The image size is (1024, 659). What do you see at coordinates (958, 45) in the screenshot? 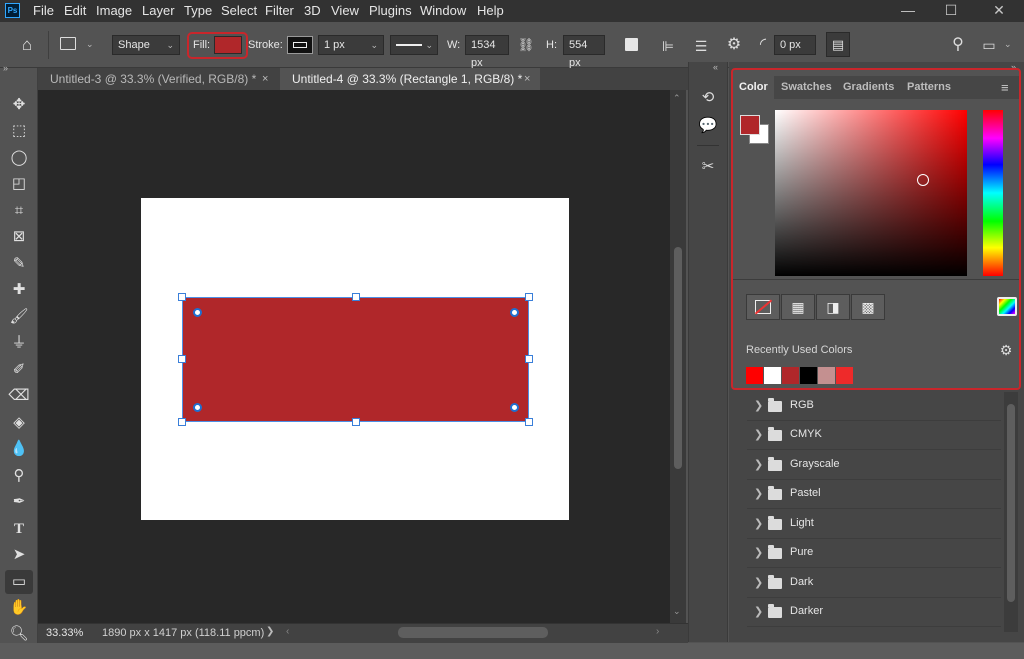
I see `search-icon: ⚲` at bounding box center [958, 45].